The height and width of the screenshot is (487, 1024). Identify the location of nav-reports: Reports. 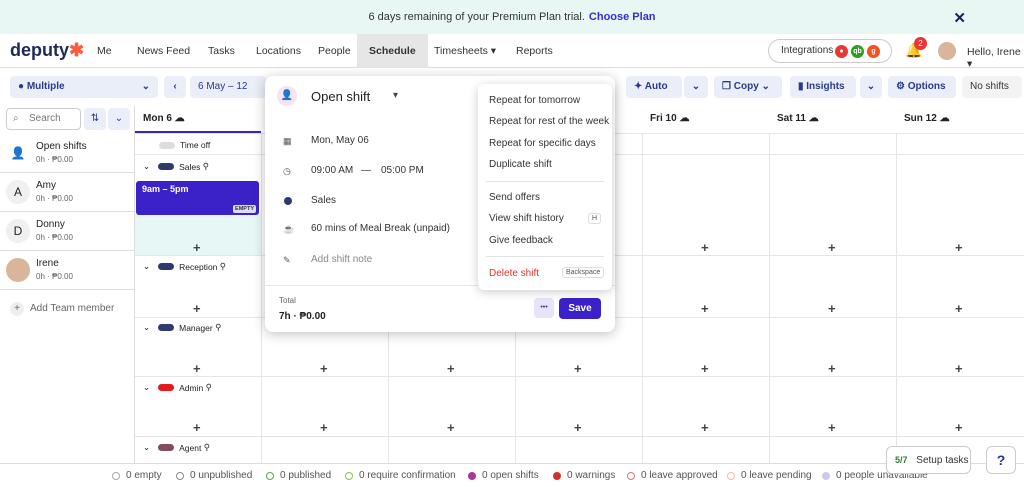
(534, 51).